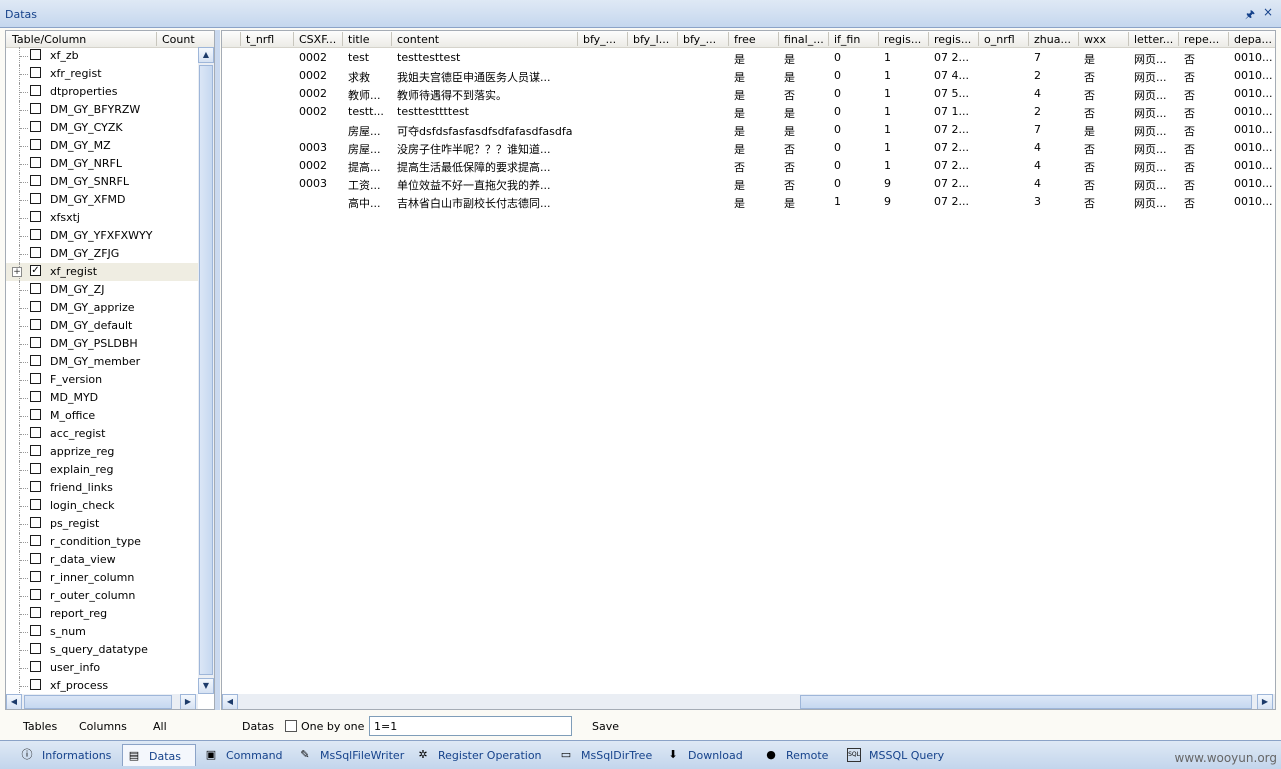 Image resolution: width=1281 pixels, height=769 pixels. What do you see at coordinates (1056, 129) in the screenshot?
I see `grid-cell: 7` at bounding box center [1056, 129].